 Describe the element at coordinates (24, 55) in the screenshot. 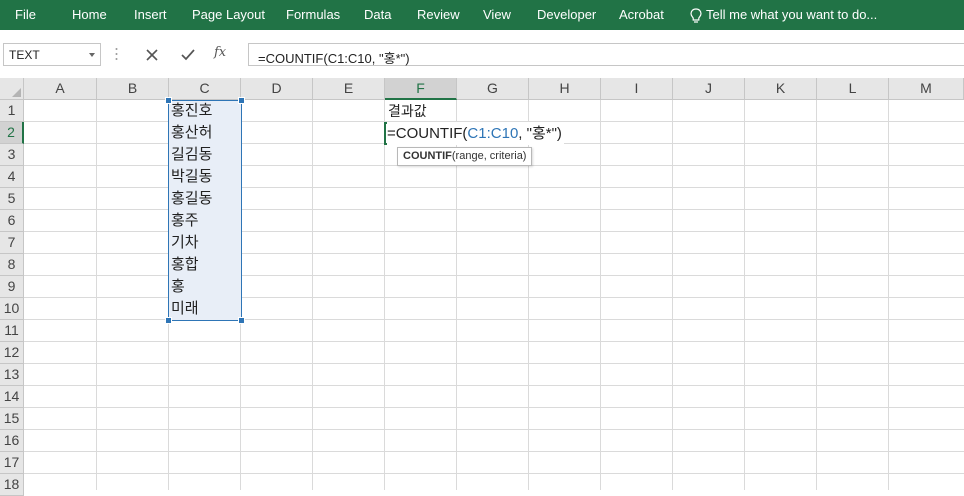

I see `name-box-value: TEXT` at that location.